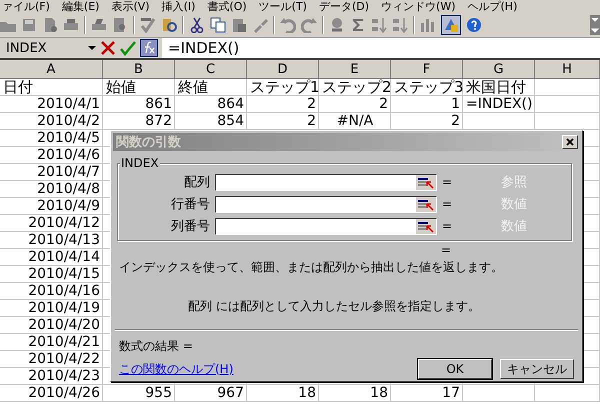 The width and height of the screenshot is (600, 413). I want to click on document-icon, so click(50, 25).